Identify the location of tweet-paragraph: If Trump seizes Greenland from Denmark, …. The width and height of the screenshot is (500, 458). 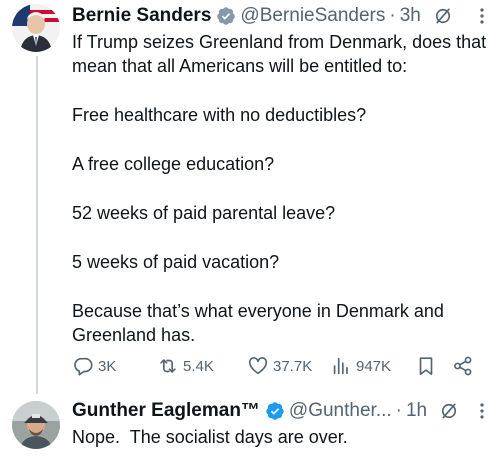
(279, 54).